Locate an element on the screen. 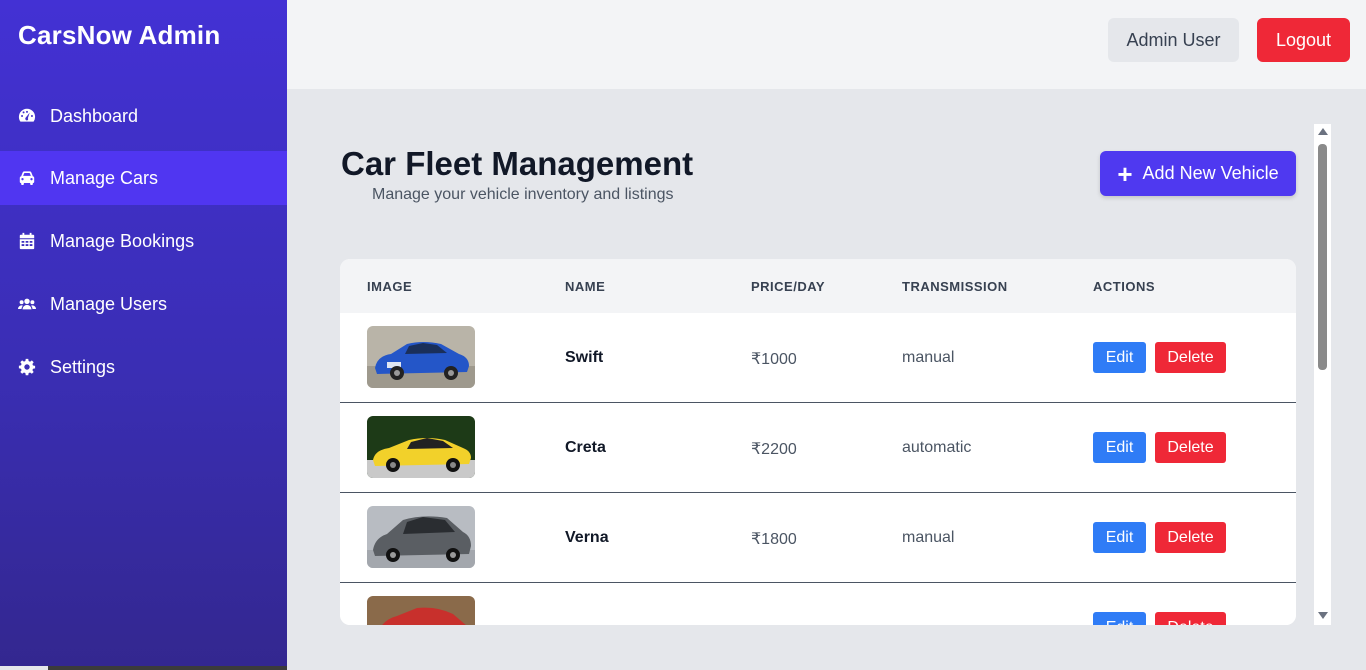 This screenshot has width=1366, height=670. car-icon is located at coordinates (27, 178).